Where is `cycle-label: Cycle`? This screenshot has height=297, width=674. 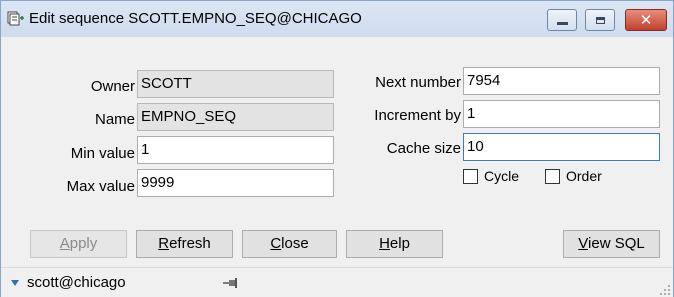
cycle-label: Cycle is located at coordinates (502, 176).